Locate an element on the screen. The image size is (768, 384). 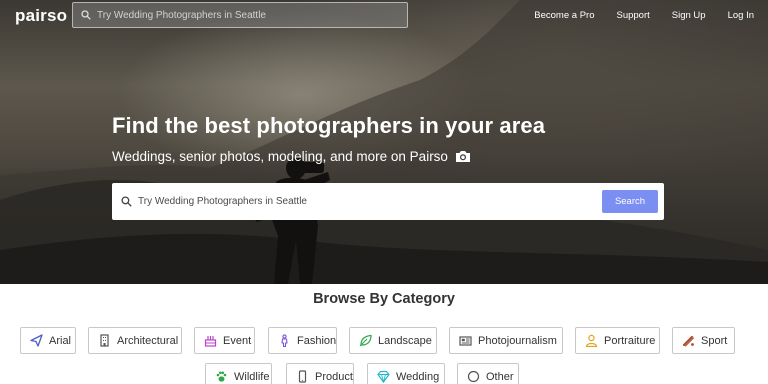
mobile-icon is located at coordinates (302, 376).